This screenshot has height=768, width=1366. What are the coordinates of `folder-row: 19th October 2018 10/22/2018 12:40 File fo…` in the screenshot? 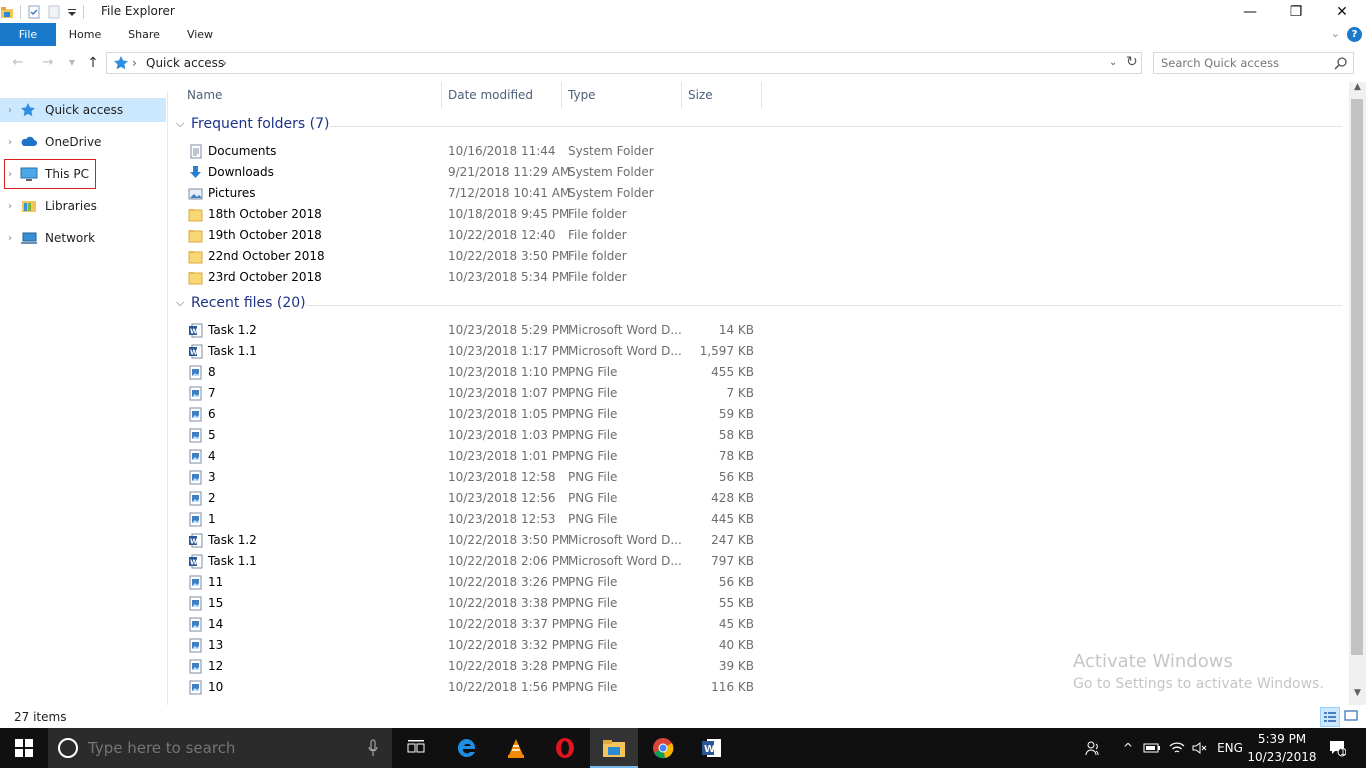 It's located at (476, 235).